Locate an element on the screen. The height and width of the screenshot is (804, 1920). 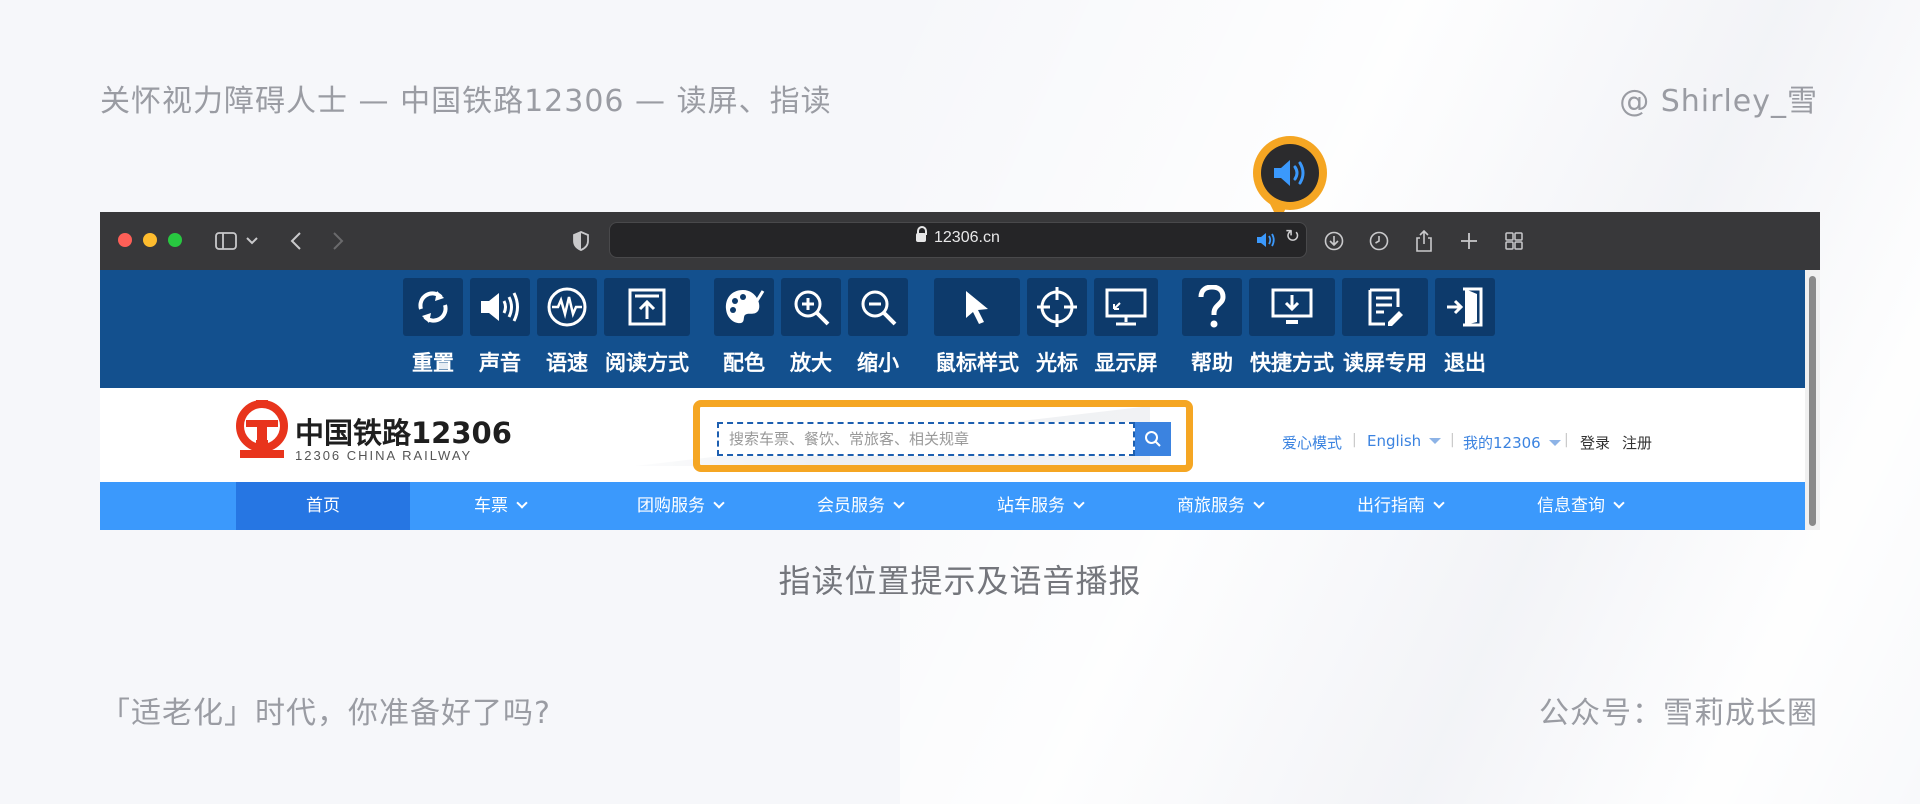
tool-zoom-in: 放大 is located at coordinates (811, 329).